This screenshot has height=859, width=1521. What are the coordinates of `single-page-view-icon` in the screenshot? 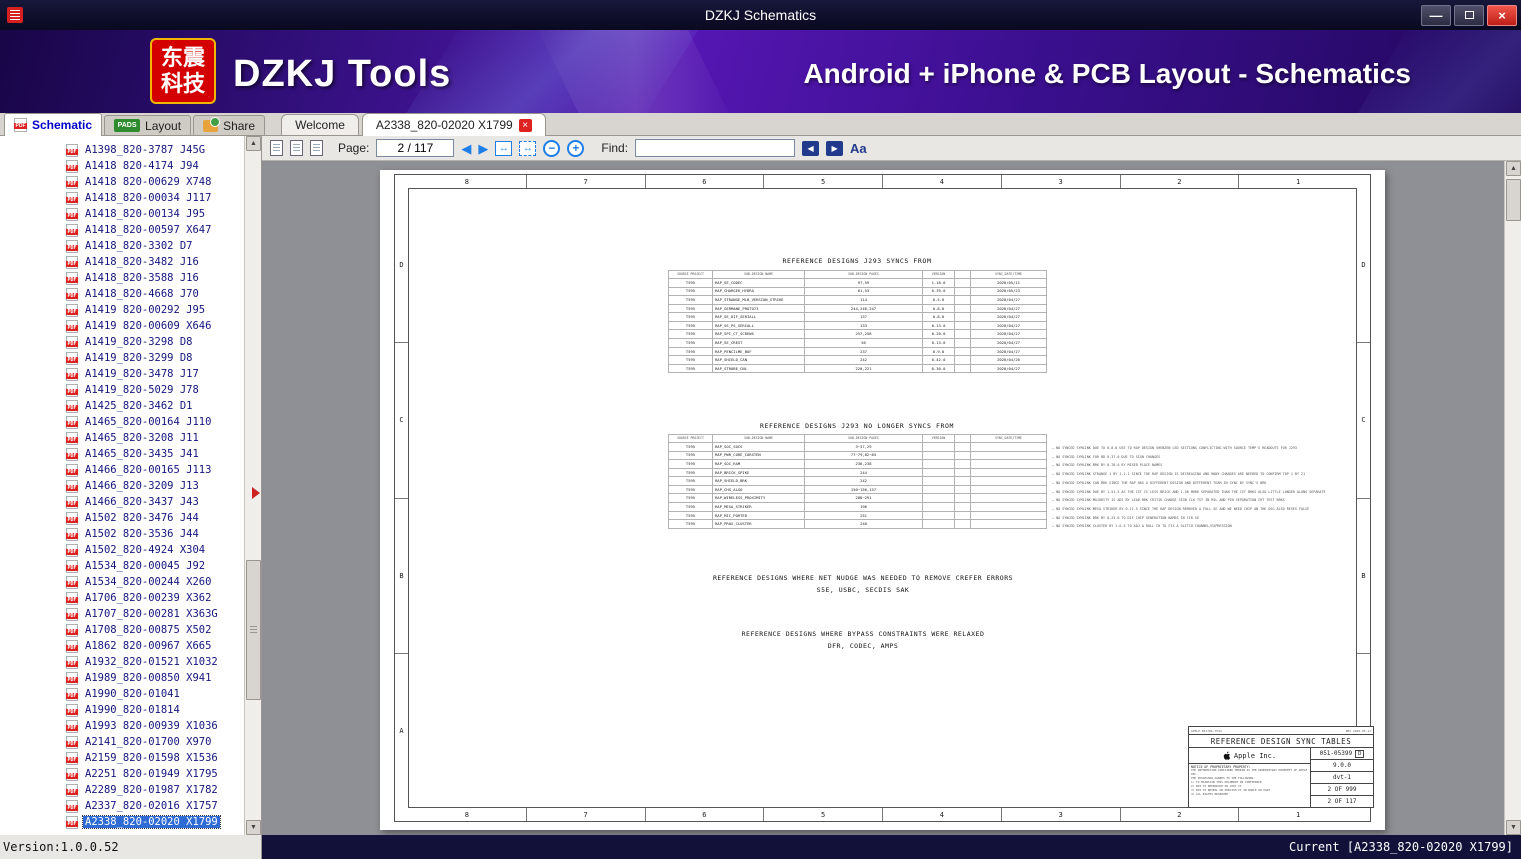 It's located at (276, 148).